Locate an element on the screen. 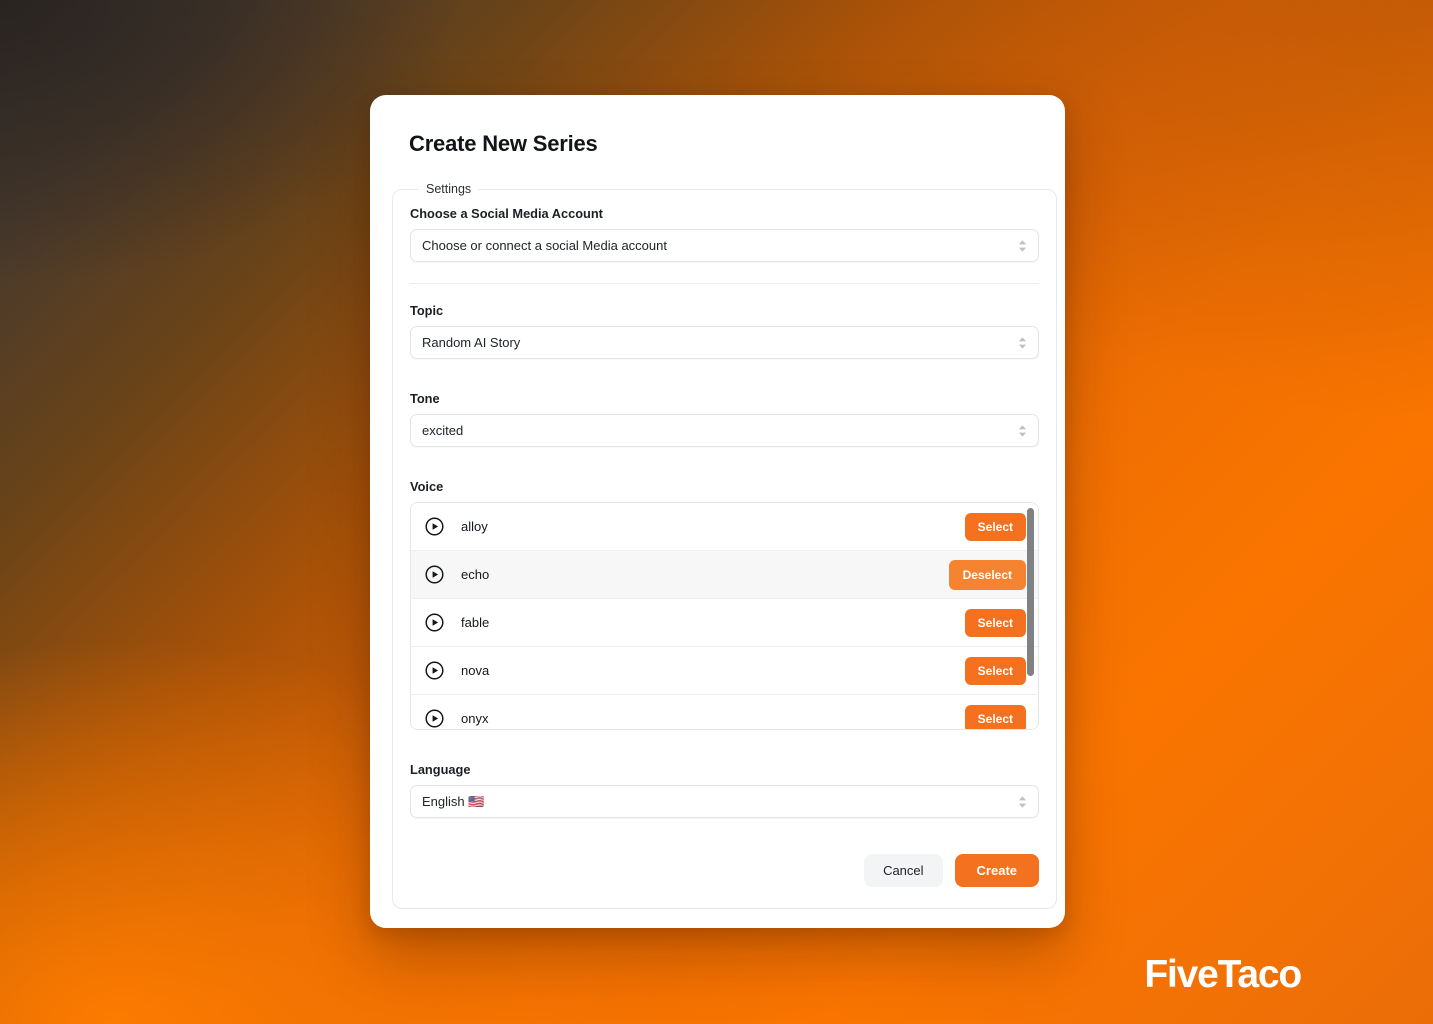  tone-select: excited is located at coordinates (724, 430).